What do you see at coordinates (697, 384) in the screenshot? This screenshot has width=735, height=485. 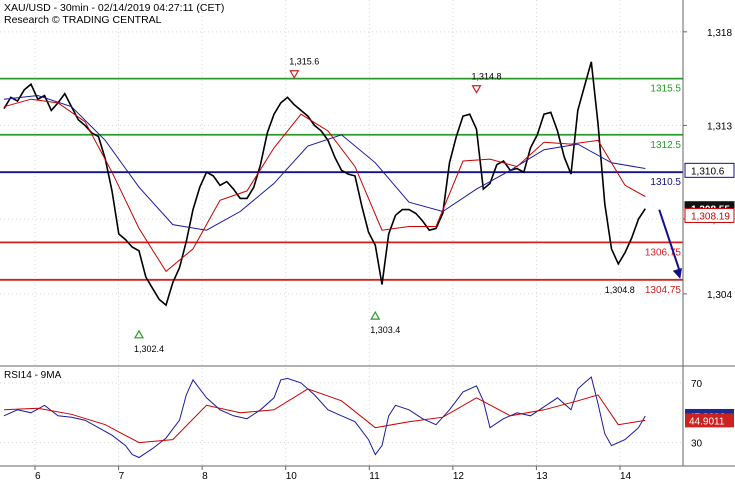 I see `rsi-tick-label: 70` at bounding box center [697, 384].